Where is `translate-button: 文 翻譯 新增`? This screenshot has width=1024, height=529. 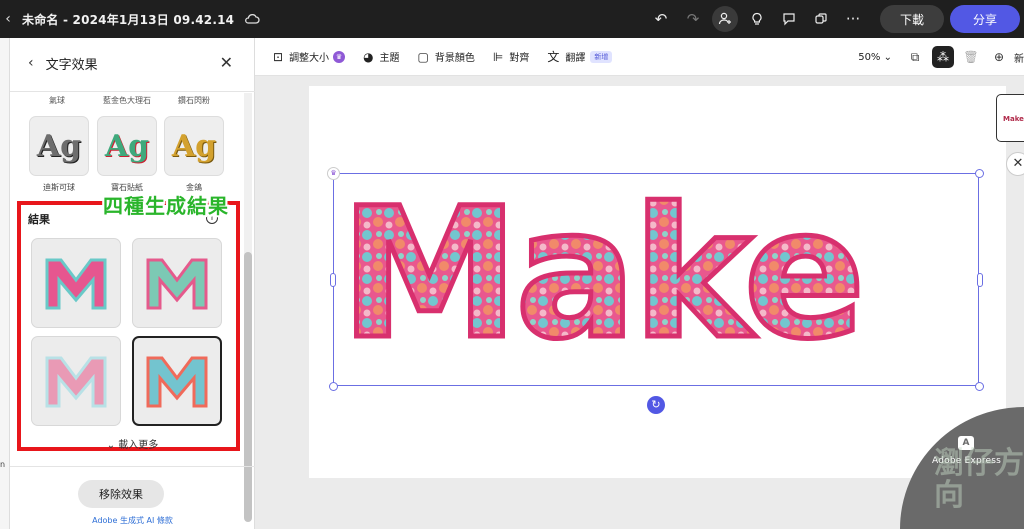
translate-button: 文 翻譯 新增 is located at coordinates (580, 56).